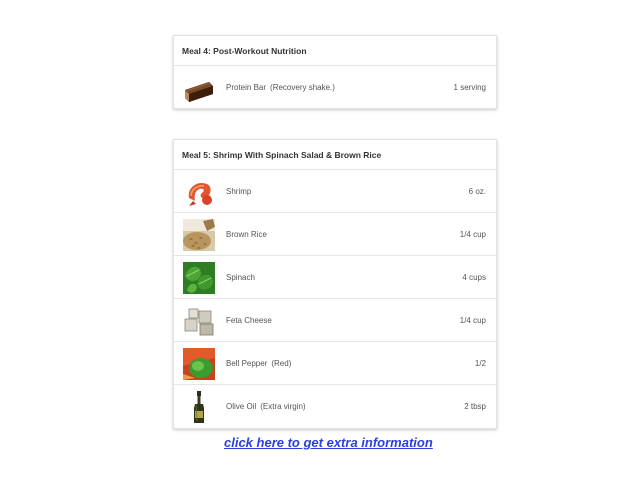 The image size is (638, 479). Describe the element at coordinates (199, 278) in the screenshot. I see `spinach-icon` at that location.